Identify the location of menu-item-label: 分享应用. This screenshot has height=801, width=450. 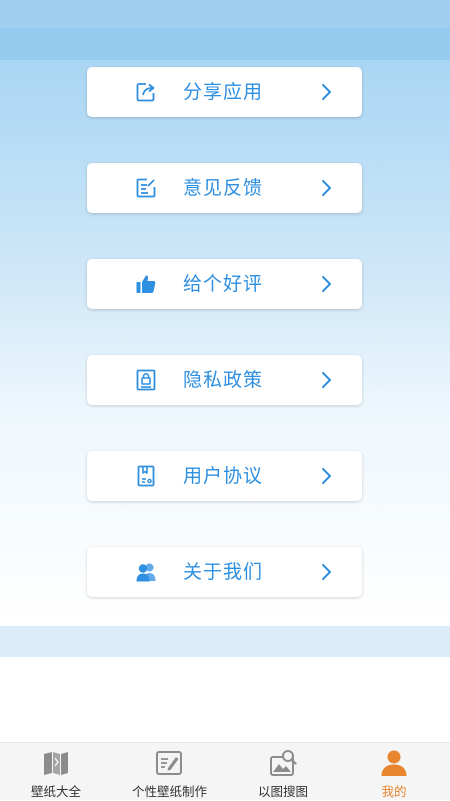
(223, 92).